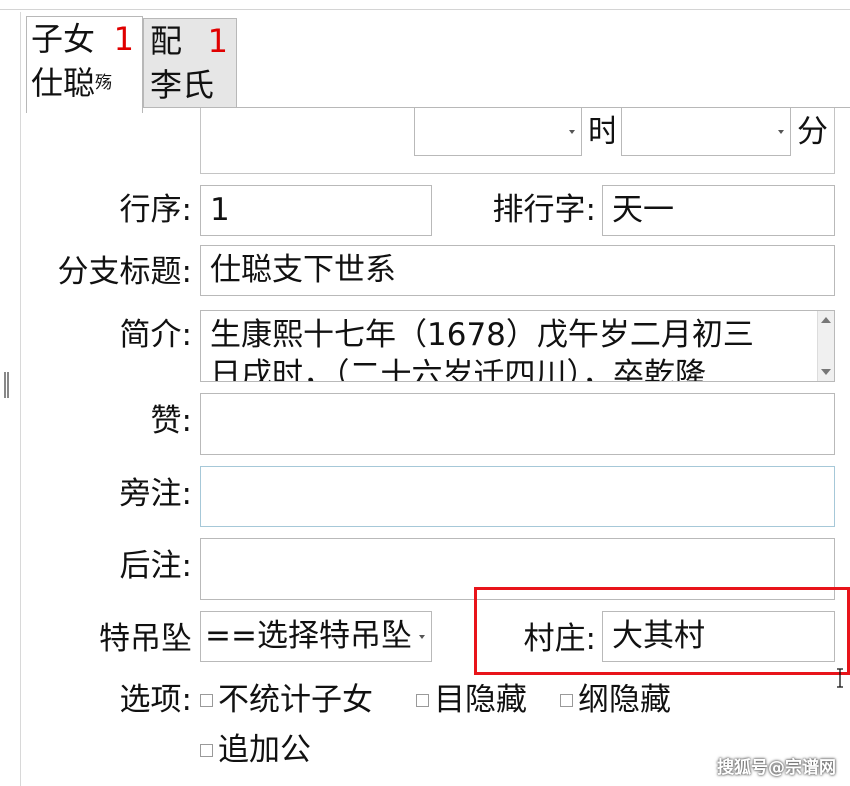 This screenshot has height=786, width=850. I want to click on option-append-gong: 追加公, so click(255, 750).